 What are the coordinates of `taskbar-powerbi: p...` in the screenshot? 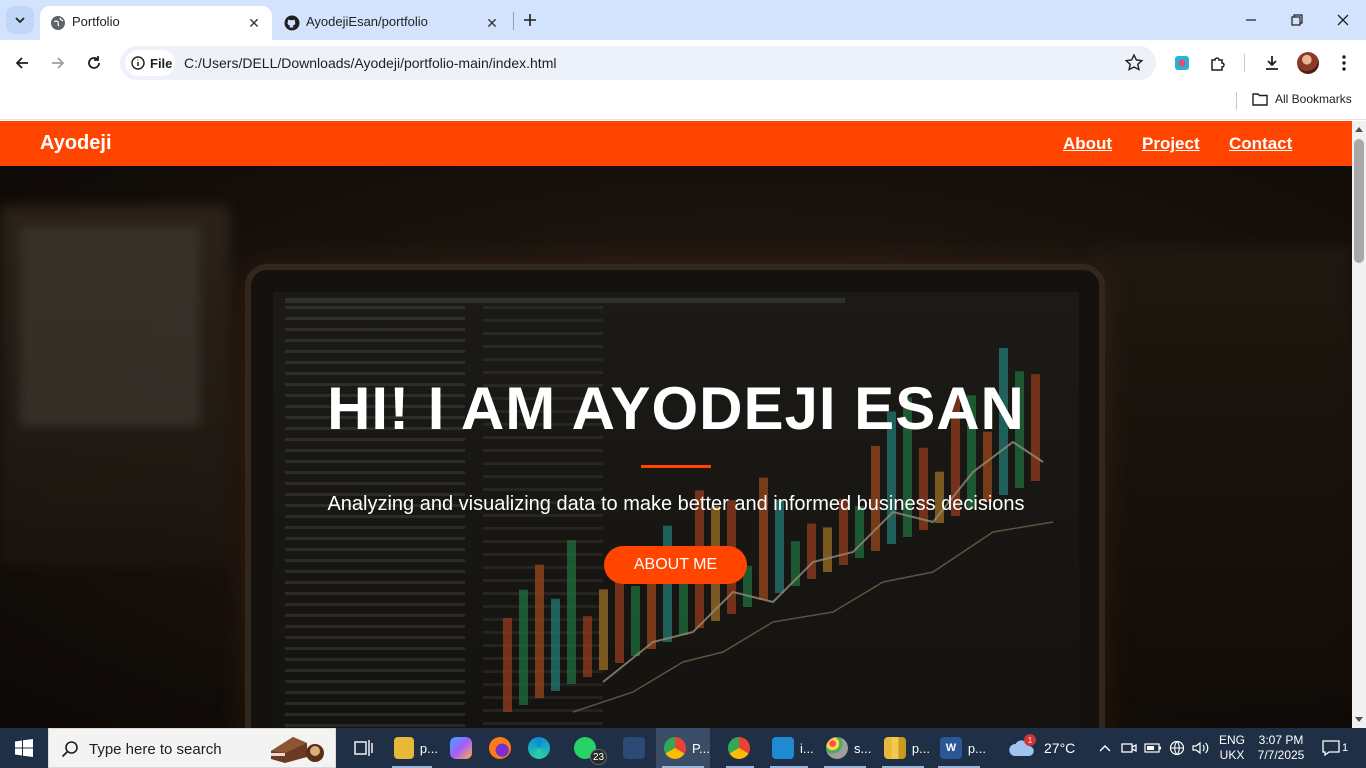 It's located at (903, 748).